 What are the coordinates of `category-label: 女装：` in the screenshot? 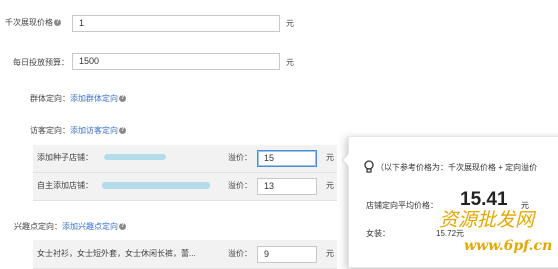 It's located at (378, 233).